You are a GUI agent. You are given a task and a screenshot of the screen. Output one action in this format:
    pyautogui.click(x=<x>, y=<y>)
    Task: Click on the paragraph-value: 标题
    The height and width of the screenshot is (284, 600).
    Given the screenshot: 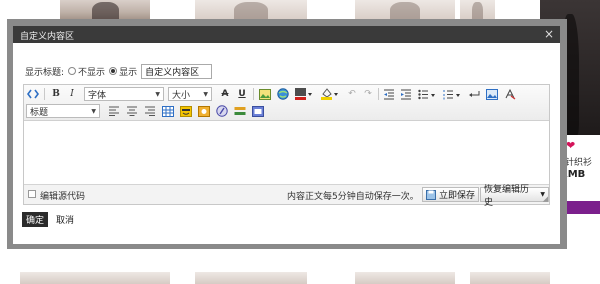 What is the action you would take?
    pyautogui.click(x=39, y=112)
    